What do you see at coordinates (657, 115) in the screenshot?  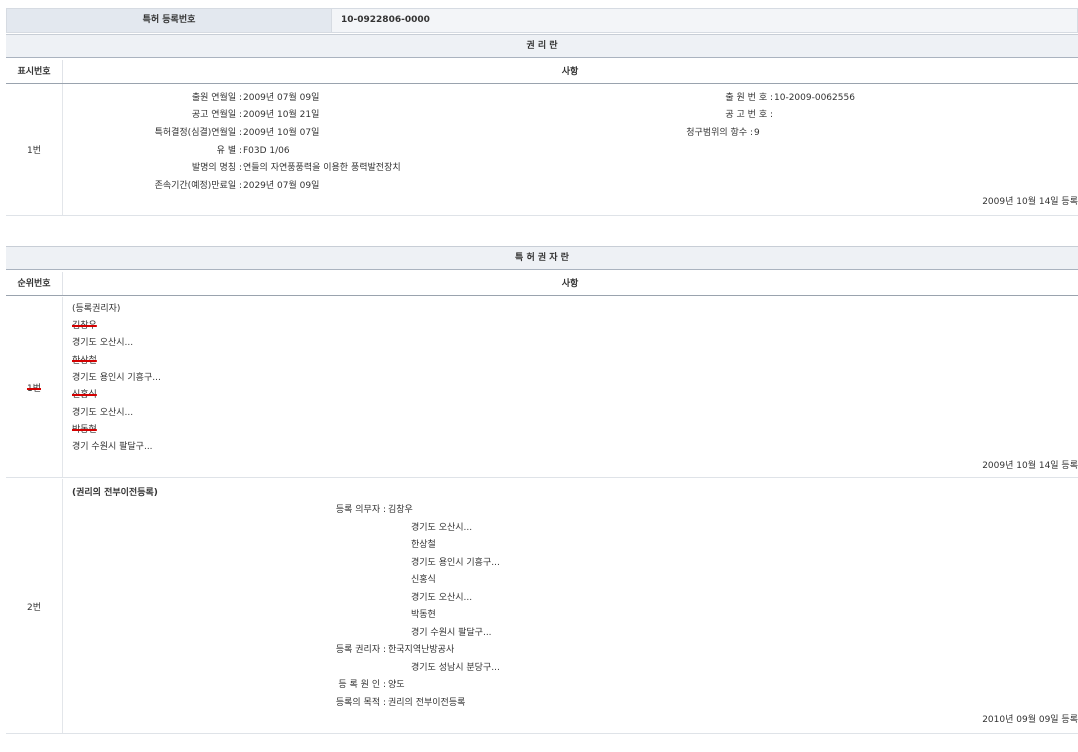 I see `field-label: 공 고 번 호 :` at bounding box center [657, 115].